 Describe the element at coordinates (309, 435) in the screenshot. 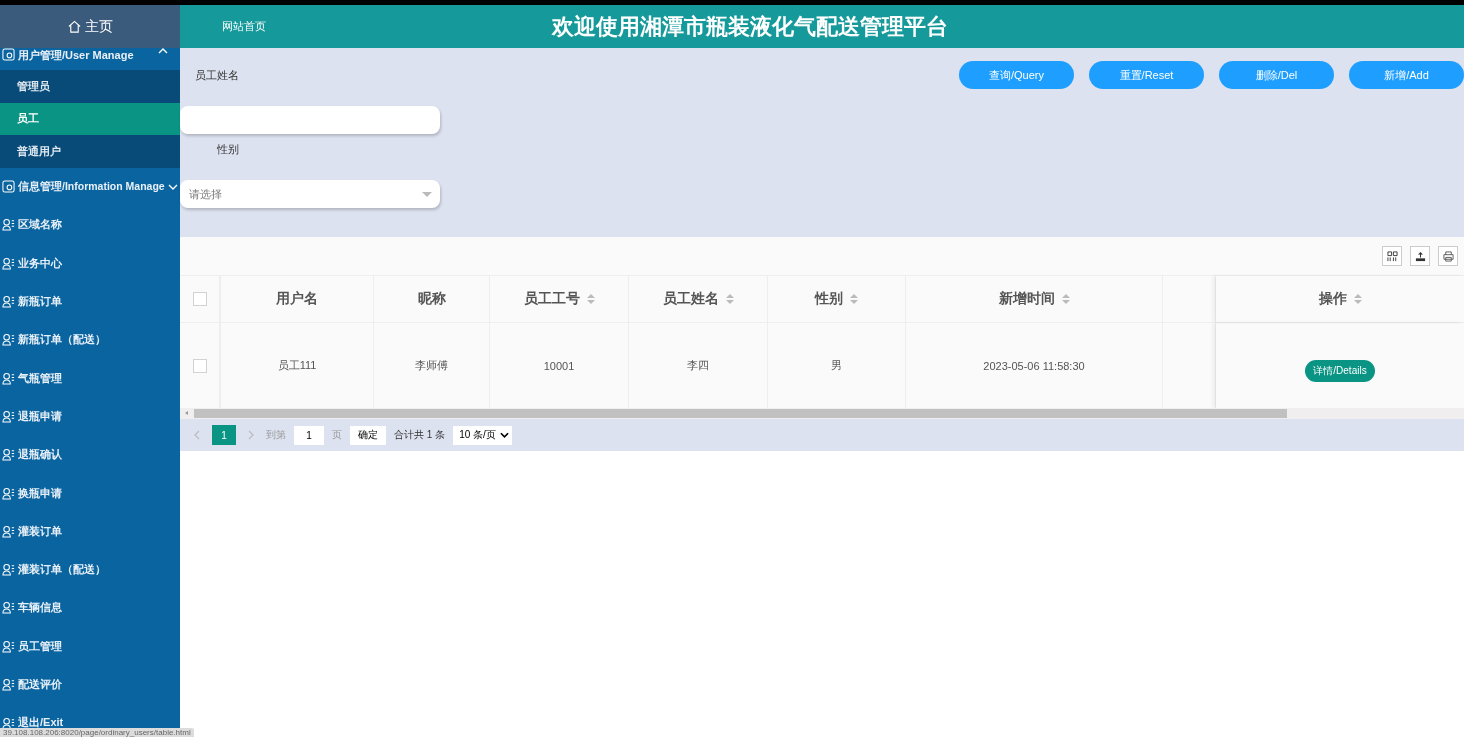

I see `page-input: 1` at that location.